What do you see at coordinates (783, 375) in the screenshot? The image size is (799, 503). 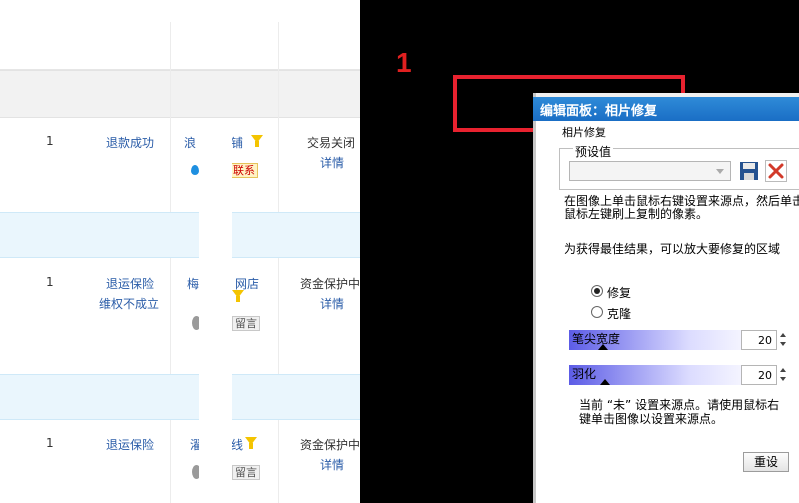 I see `feather-stepper` at bounding box center [783, 375].